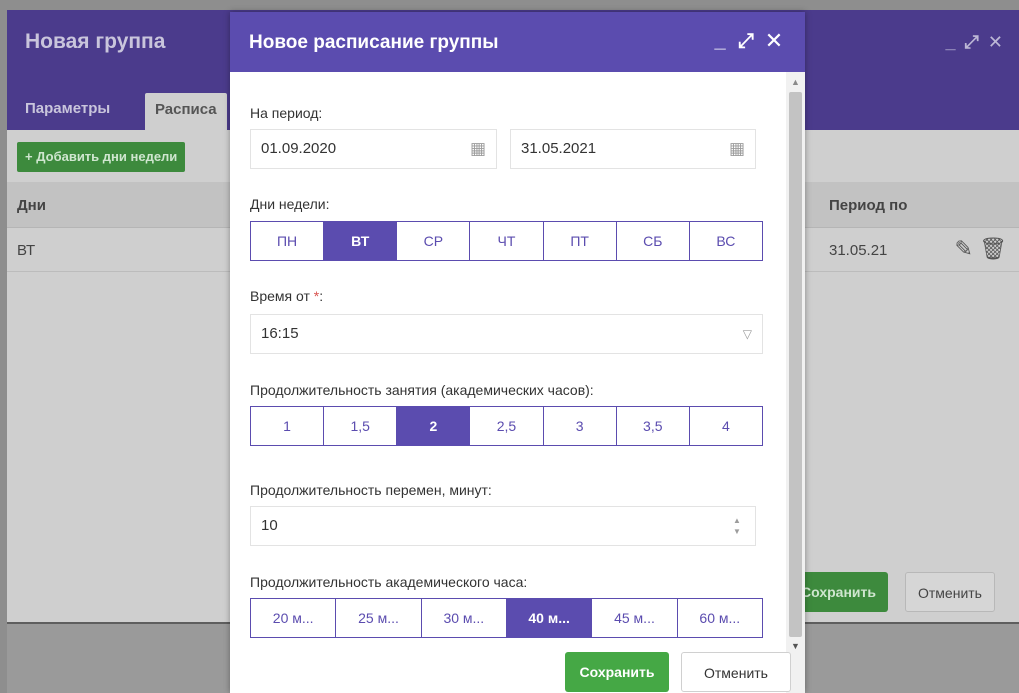  Describe the element at coordinates (868, 205) in the screenshot. I see `column-header-period-to: Период по` at that location.